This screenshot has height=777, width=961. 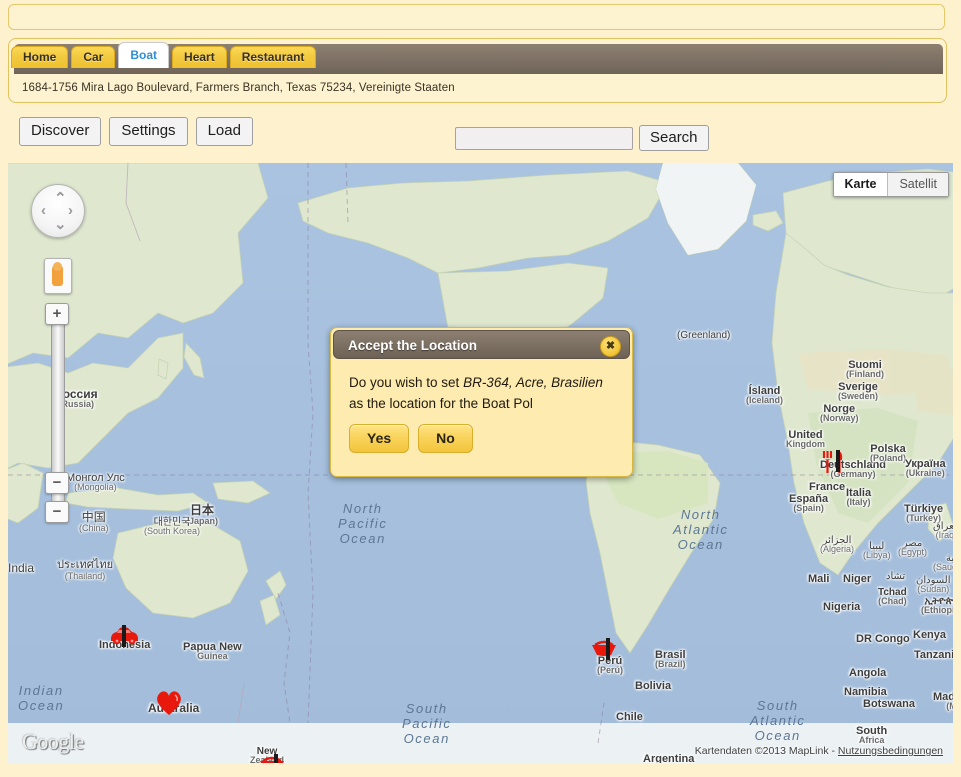 I want to click on zoom-out-button: −, so click(x=57, y=483).